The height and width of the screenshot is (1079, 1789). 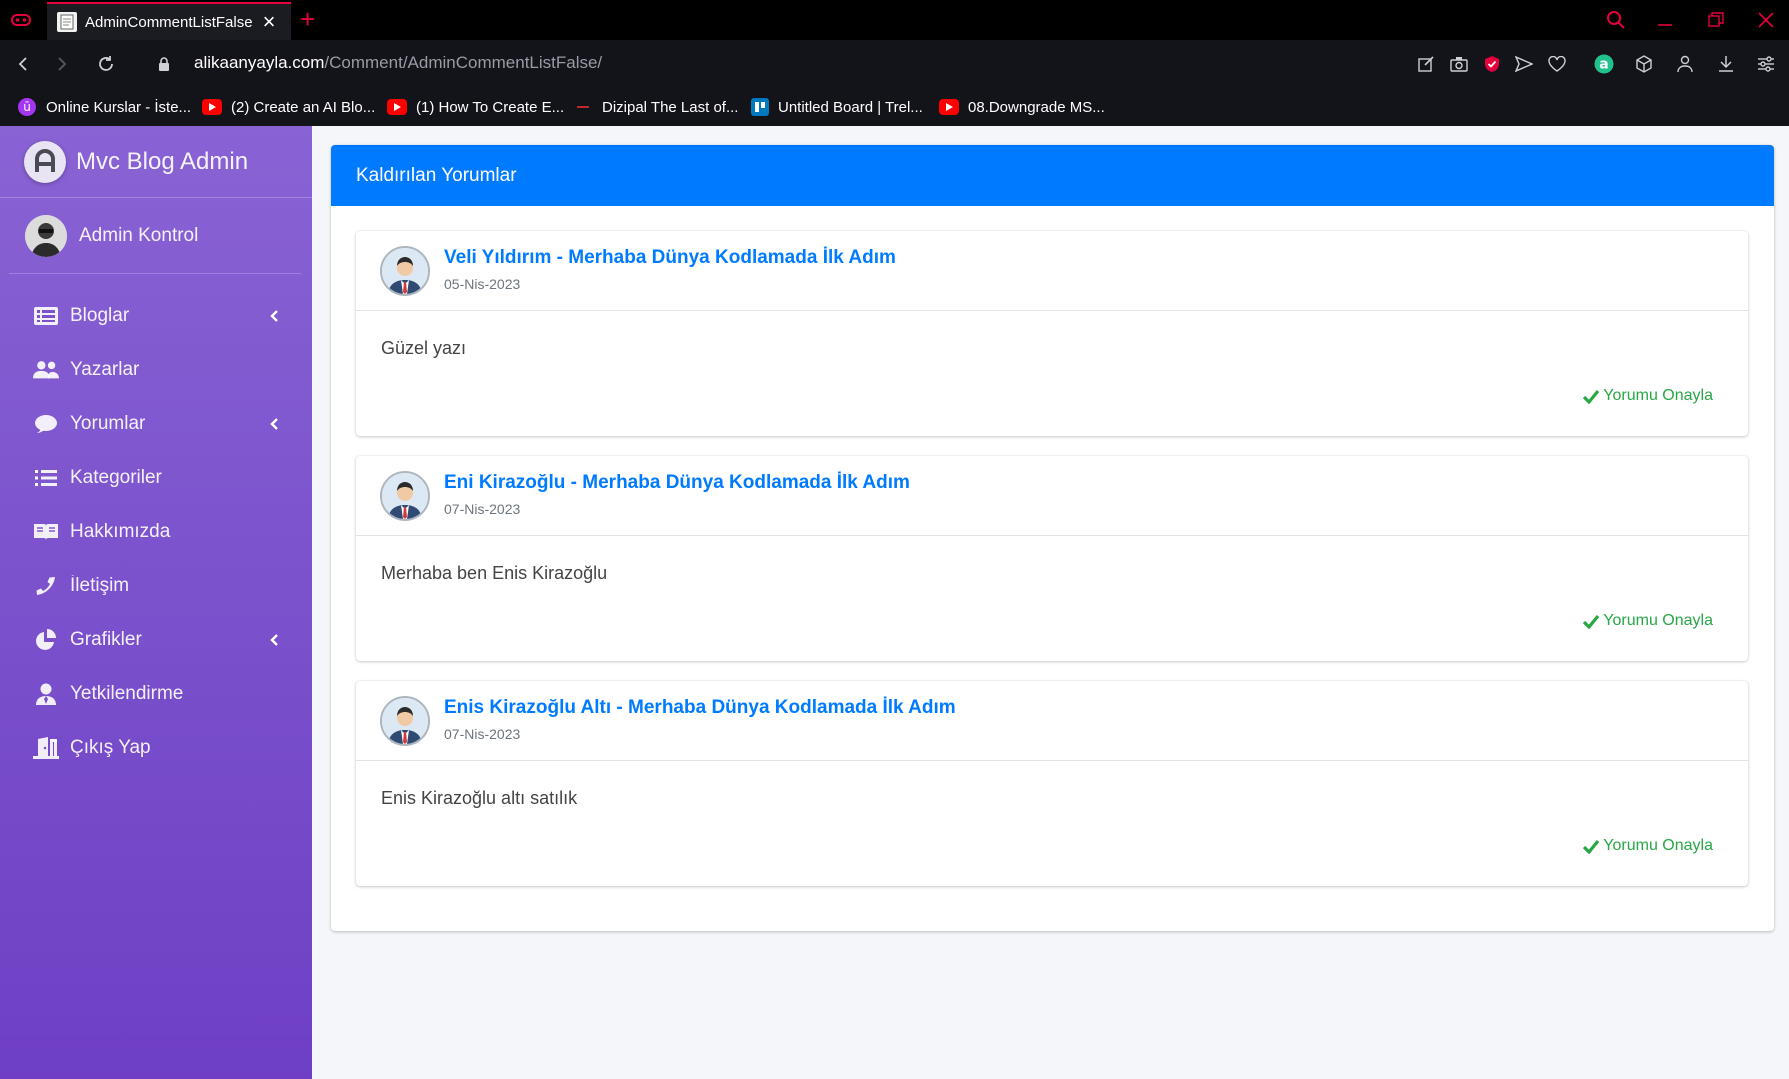 What do you see at coordinates (1459, 64) in the screenshot?
I see `camera-icon` at bounding box center [1459, 64].